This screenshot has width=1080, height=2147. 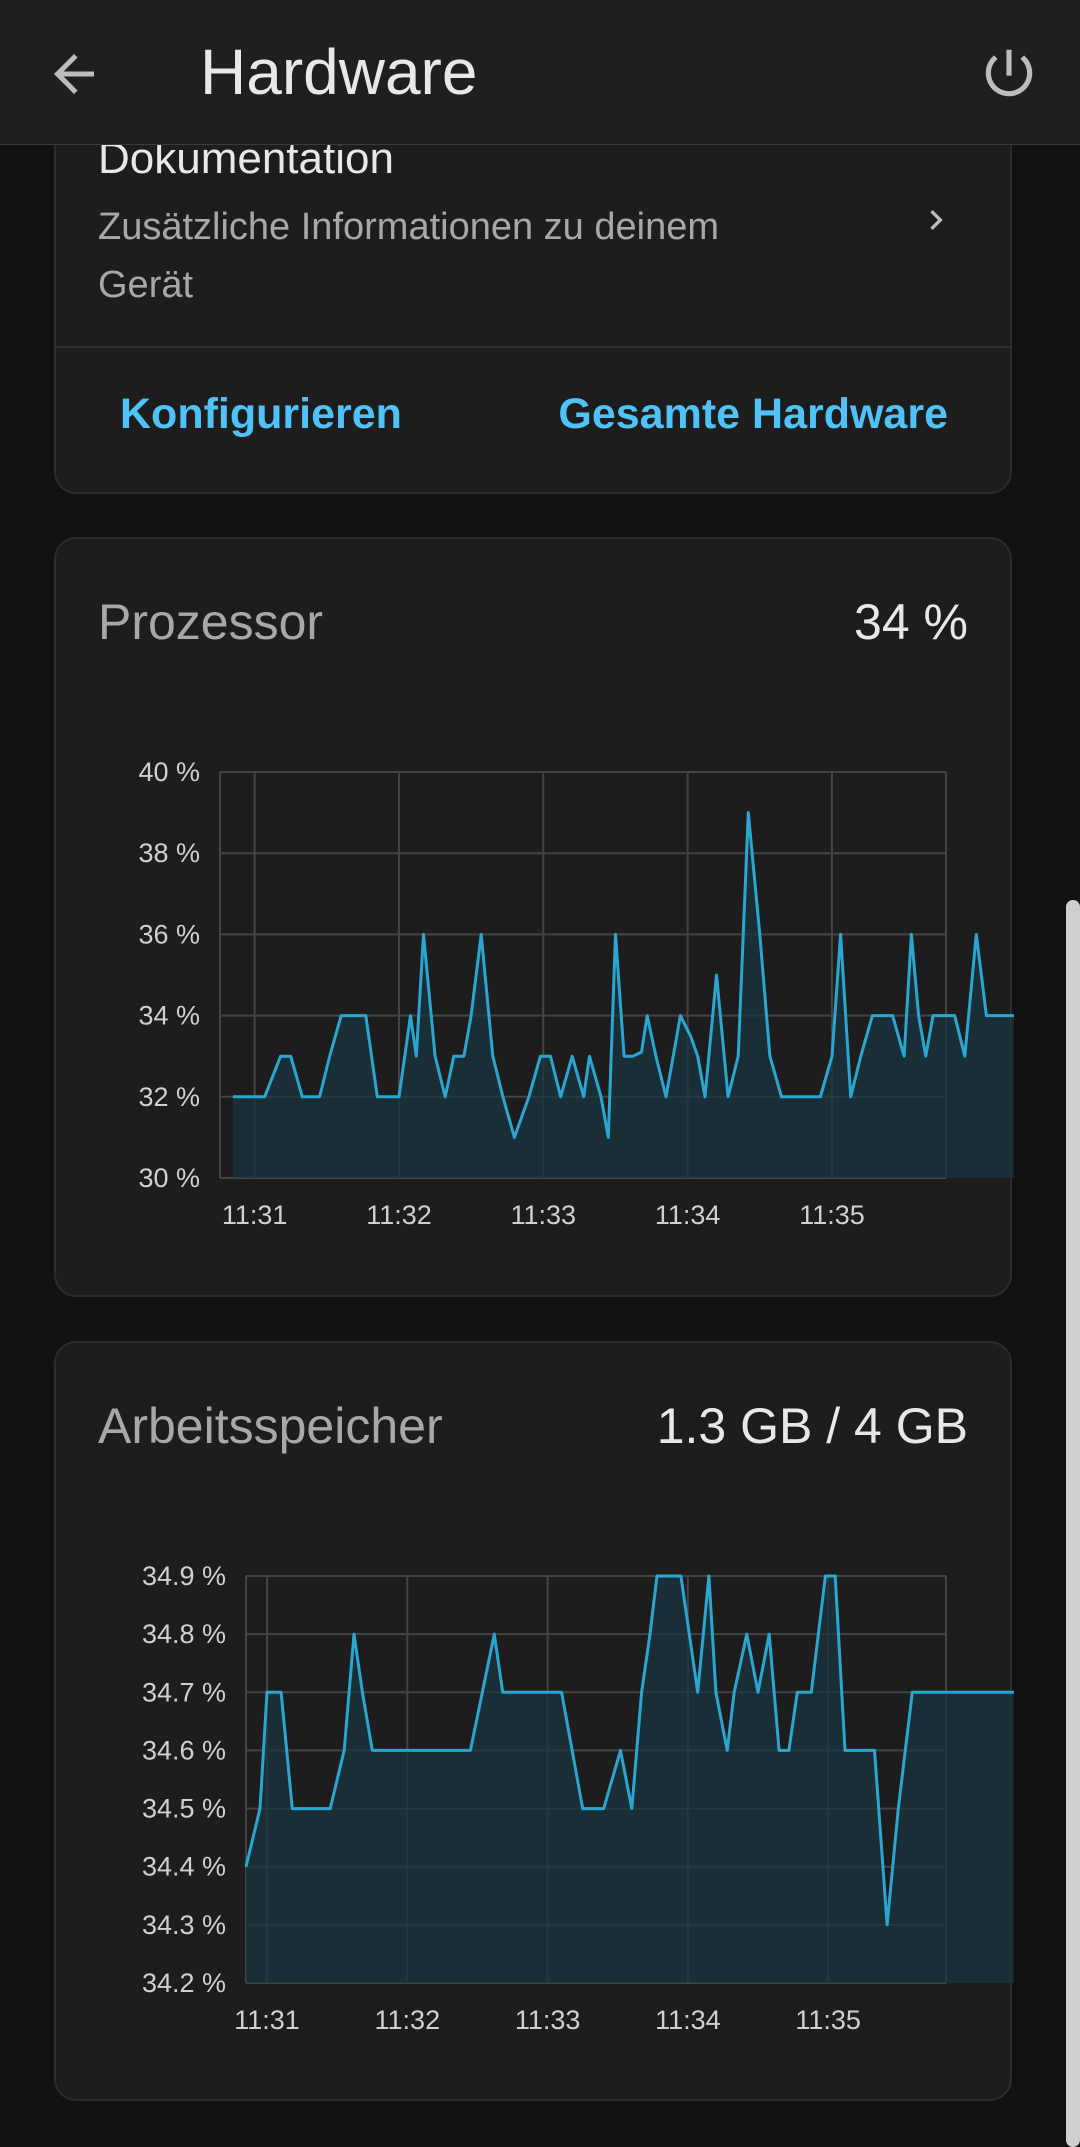 I want to click on scrollbar, so click(x=1073, y=1523).